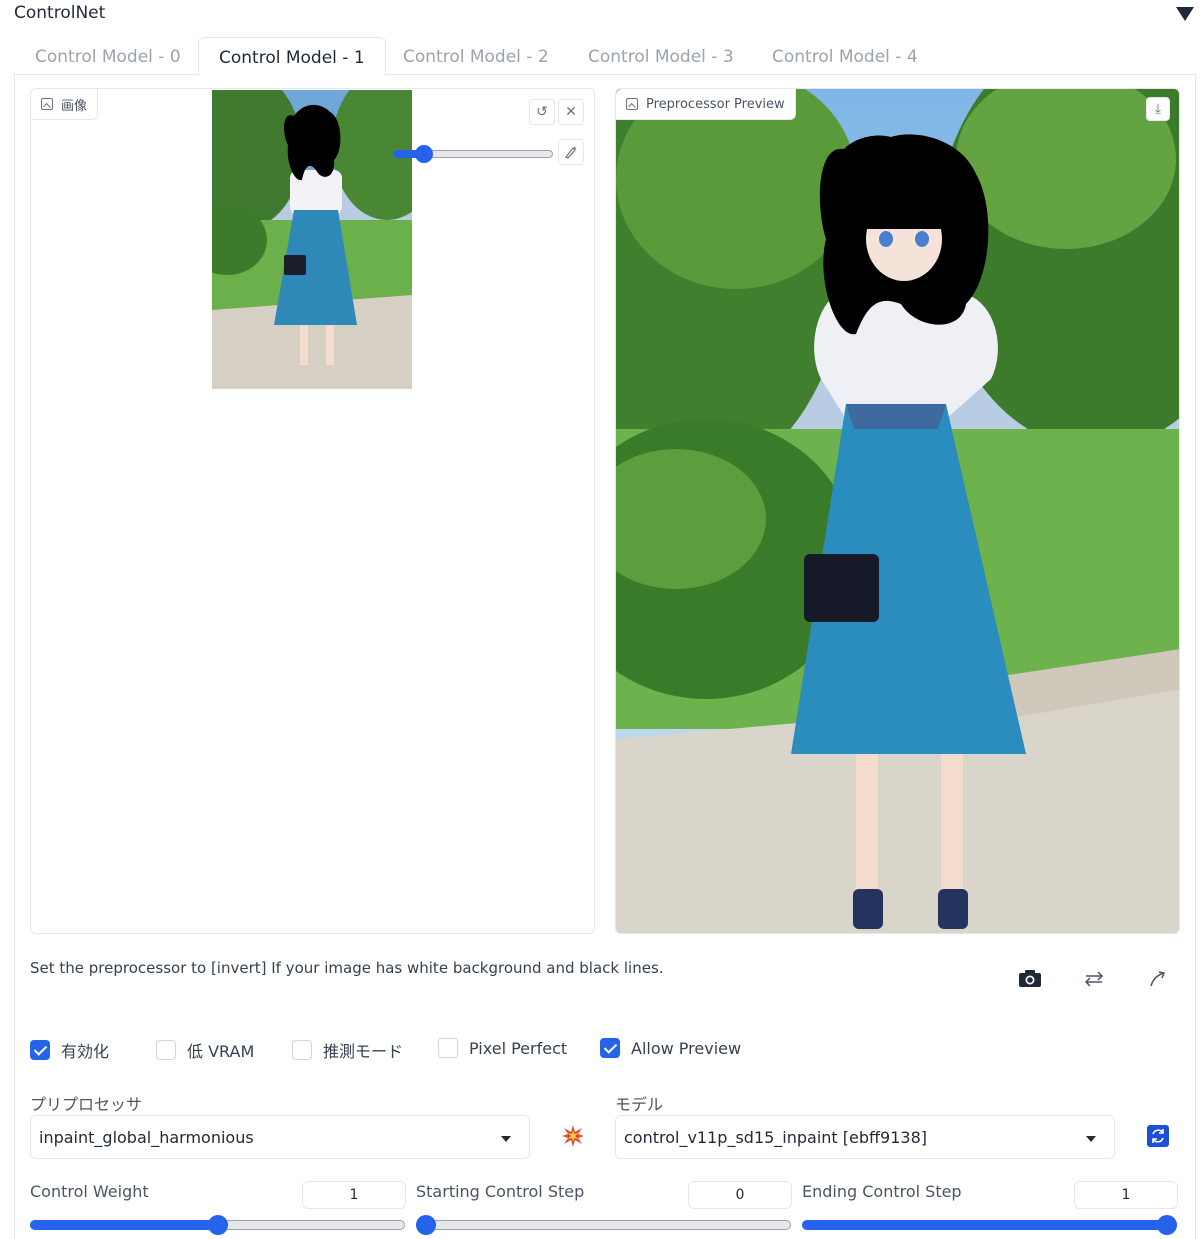 This screenshot has width=1201, height=1239. I want to click on run-preprocessor-explosion-icon, so click(573, 1136).